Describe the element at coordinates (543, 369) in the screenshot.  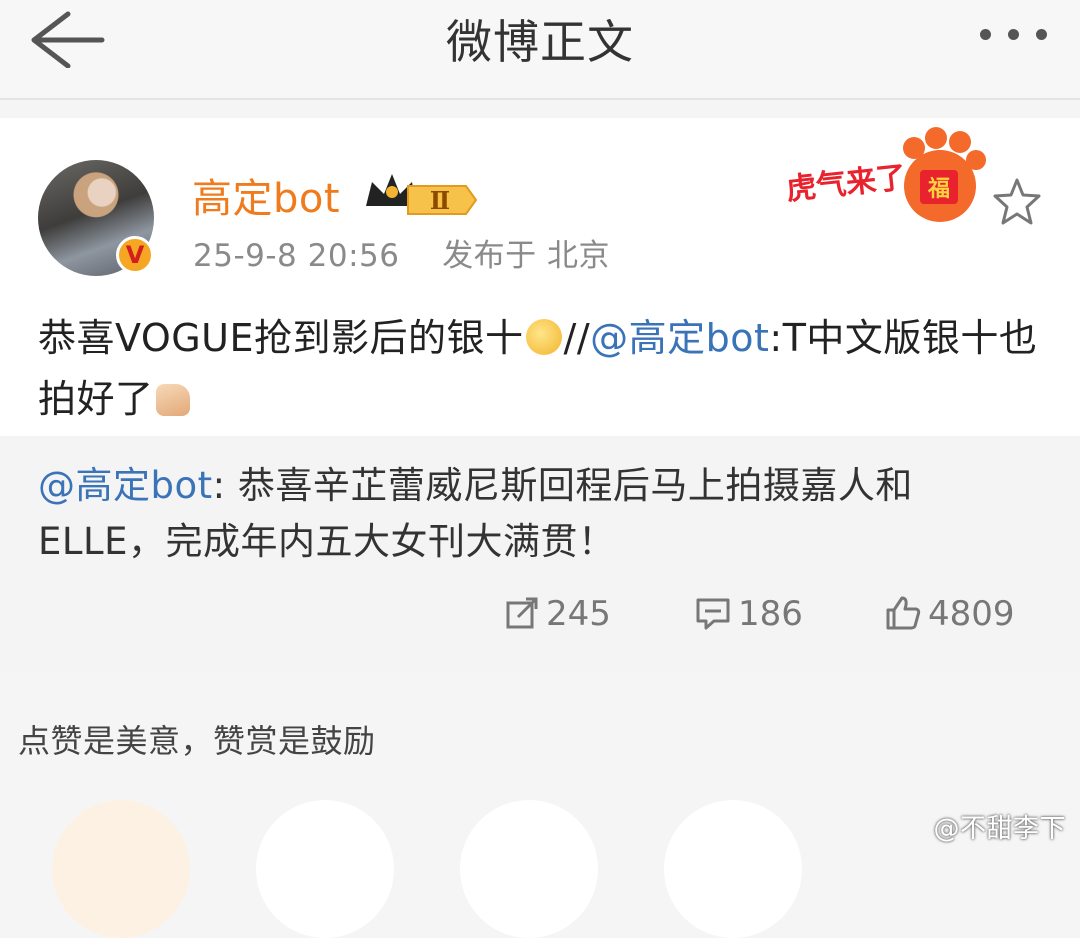
I see `post-content: 恭喜VOGUE抢到影后的银十//@高定bot:T中文版银十也拍好了` at that location.